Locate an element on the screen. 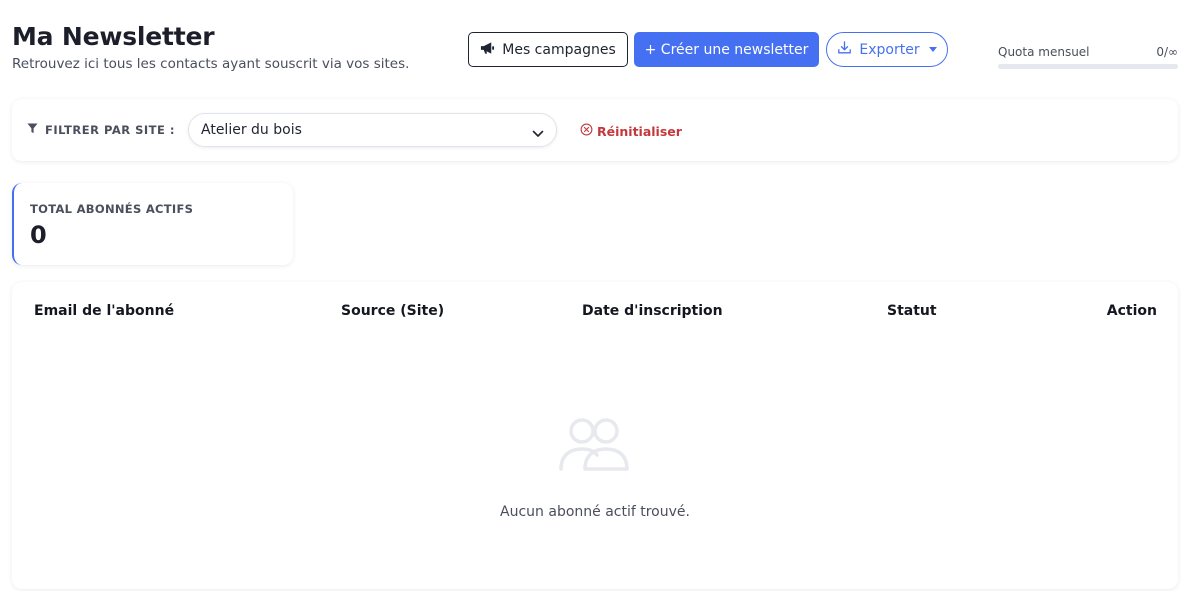  quota-label: Quota mensuel is located at coordinates (1044, 52).